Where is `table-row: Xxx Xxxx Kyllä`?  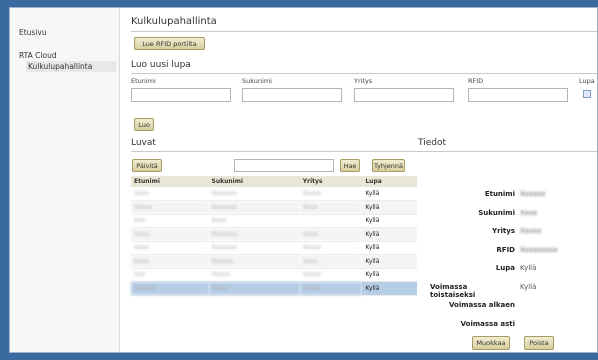
table-row: Xxx Xxxx Kyllä is located at coordinates (274, 221).